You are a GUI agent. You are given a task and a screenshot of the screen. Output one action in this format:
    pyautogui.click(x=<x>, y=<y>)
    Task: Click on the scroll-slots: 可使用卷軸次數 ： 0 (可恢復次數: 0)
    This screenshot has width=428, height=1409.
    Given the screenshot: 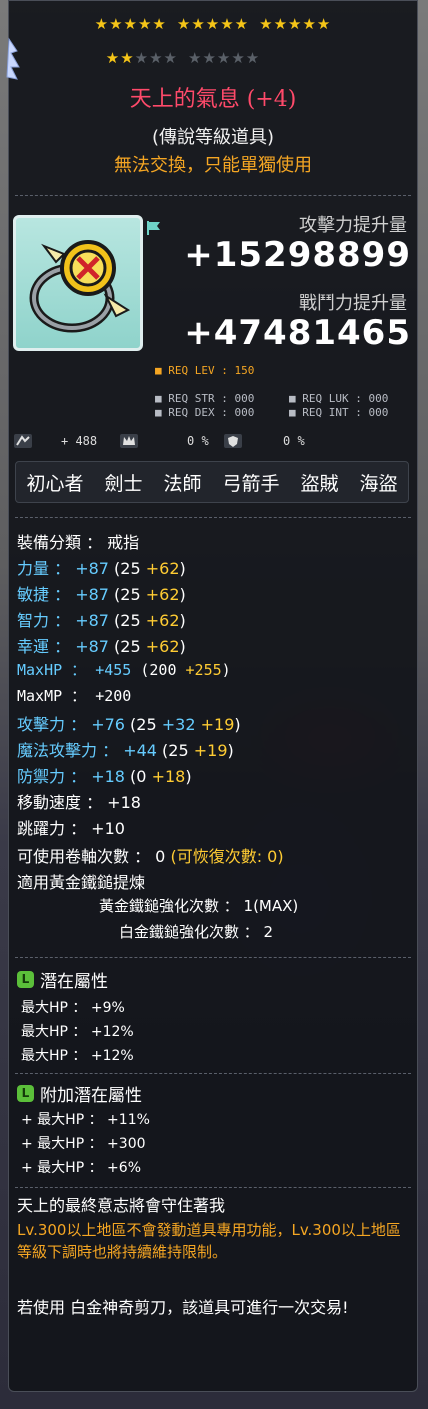 What is the action you would take?
    pyautogui.click(x=150, y=856)
    